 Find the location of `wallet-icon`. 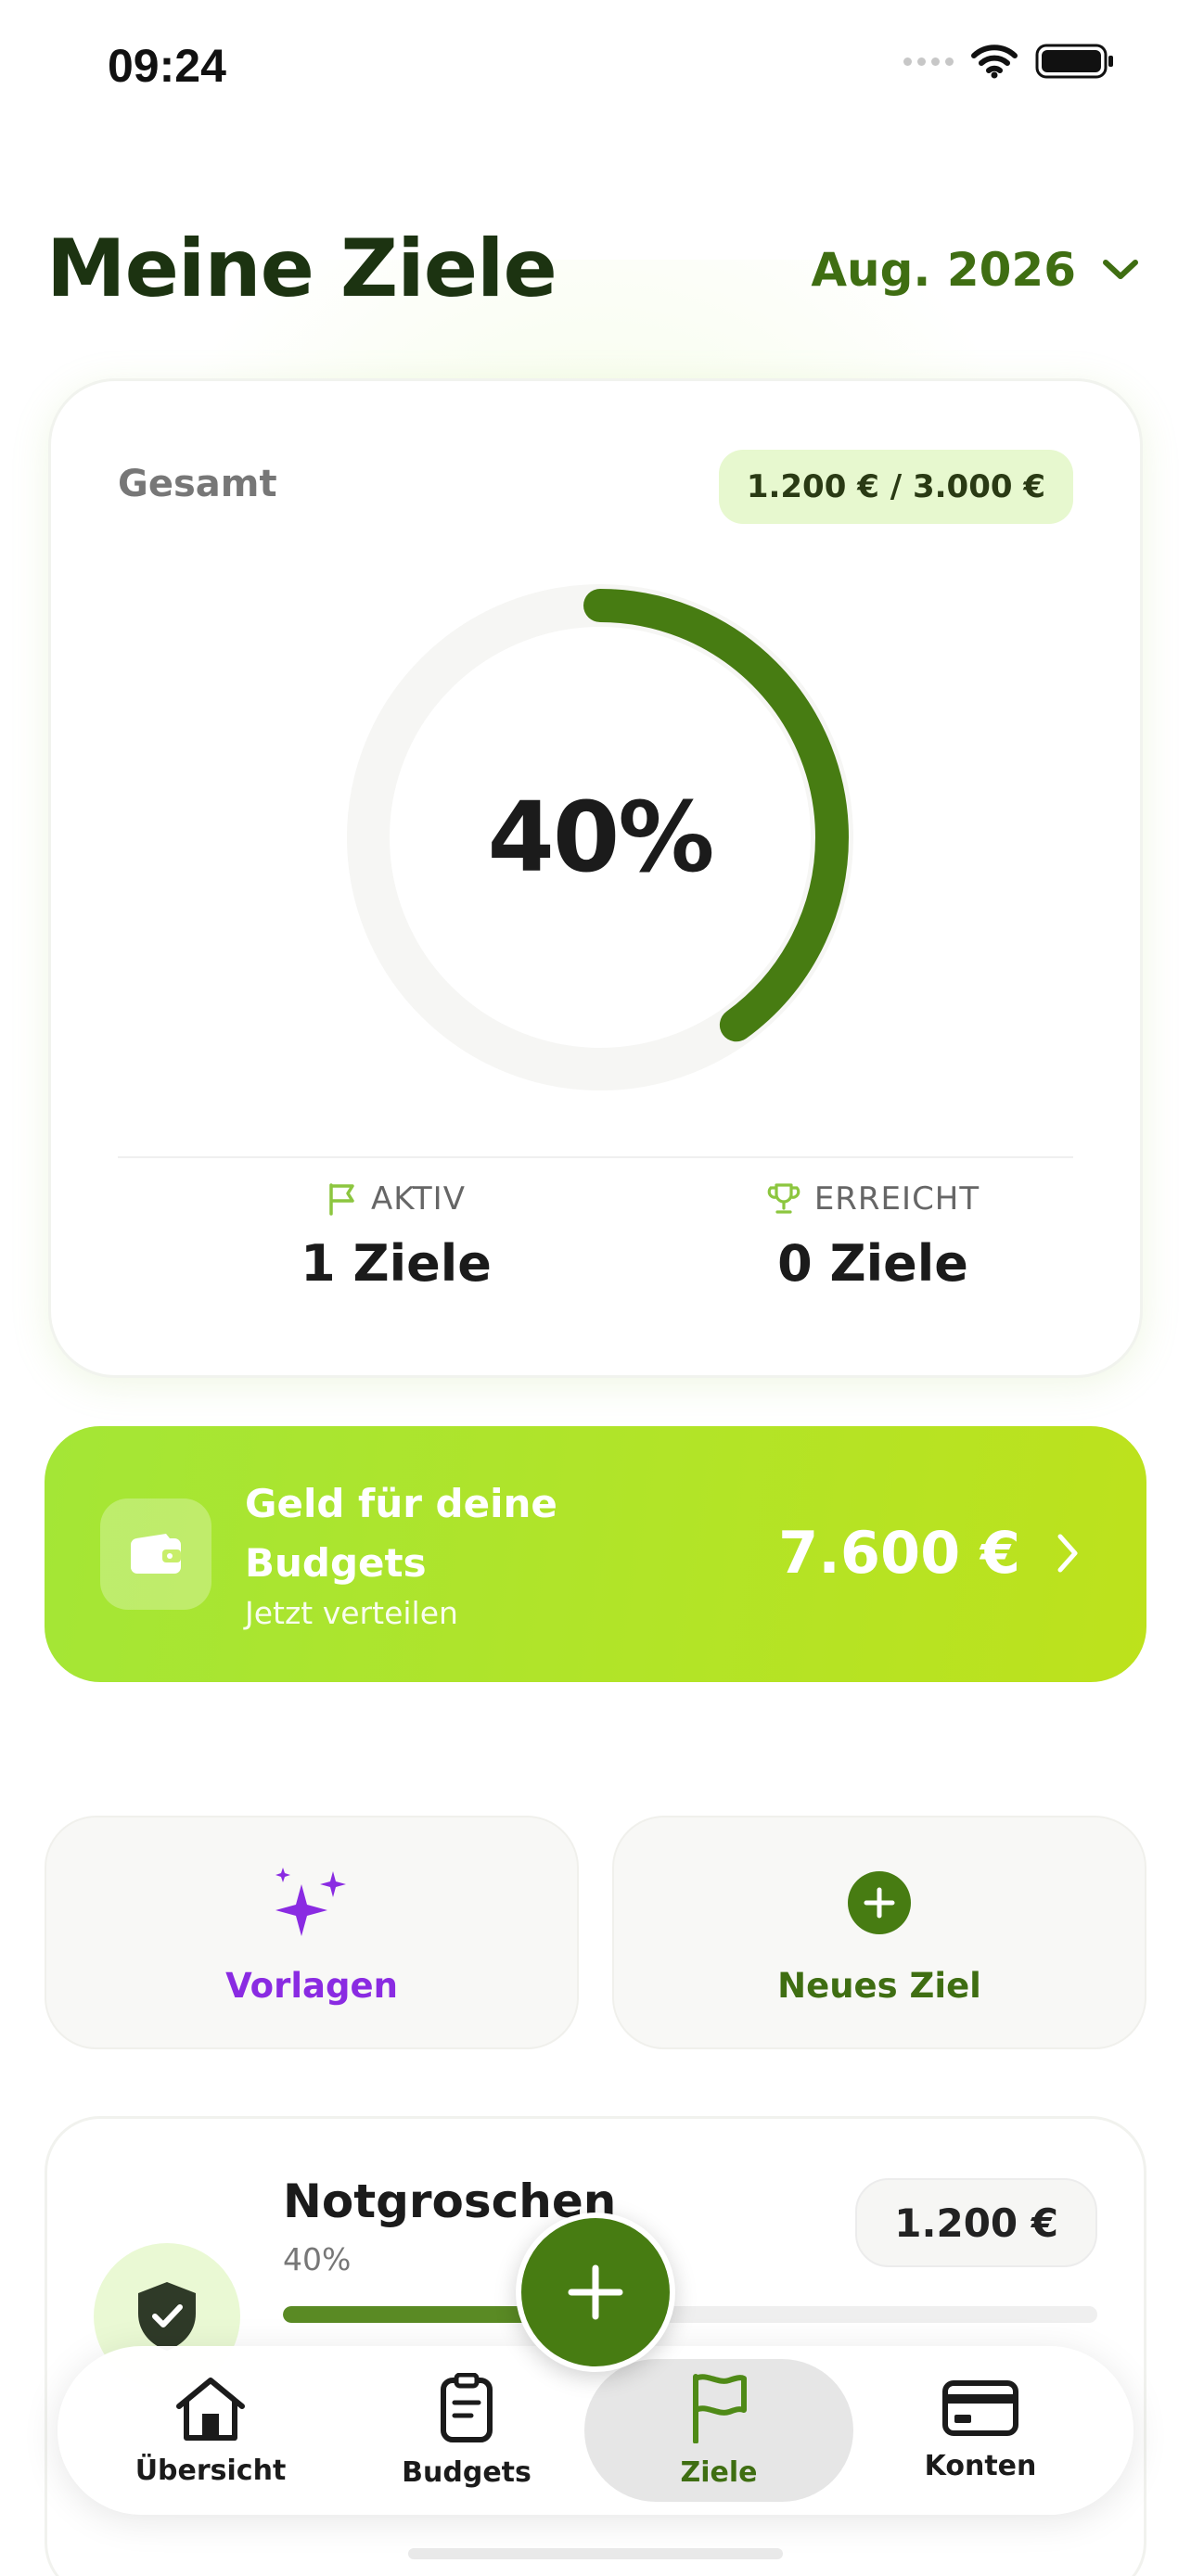

wallet-icon is located at coordinates (155, 1554).